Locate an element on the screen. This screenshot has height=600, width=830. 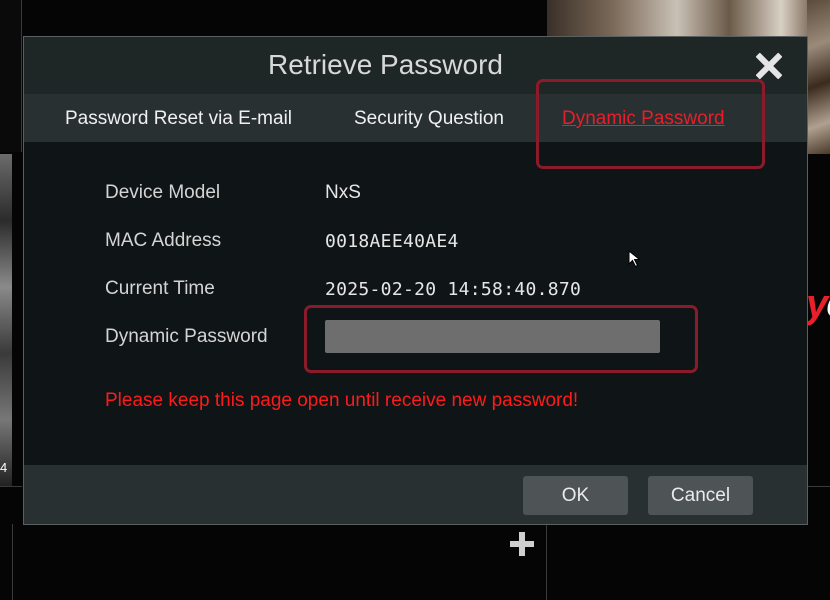
camera-feed-right is located at coordinates (818, 77).